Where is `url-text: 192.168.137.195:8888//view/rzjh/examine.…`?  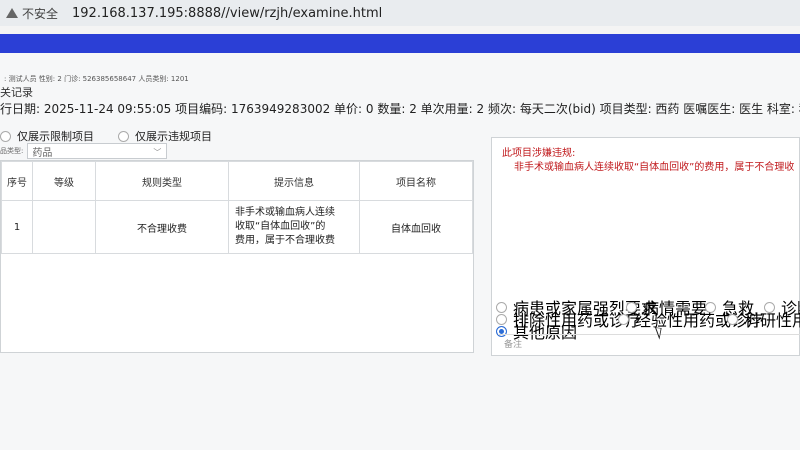
url-text: 192.168.137.195:8888//view/rzjh/examine.… is located at coordinates (227, 13).